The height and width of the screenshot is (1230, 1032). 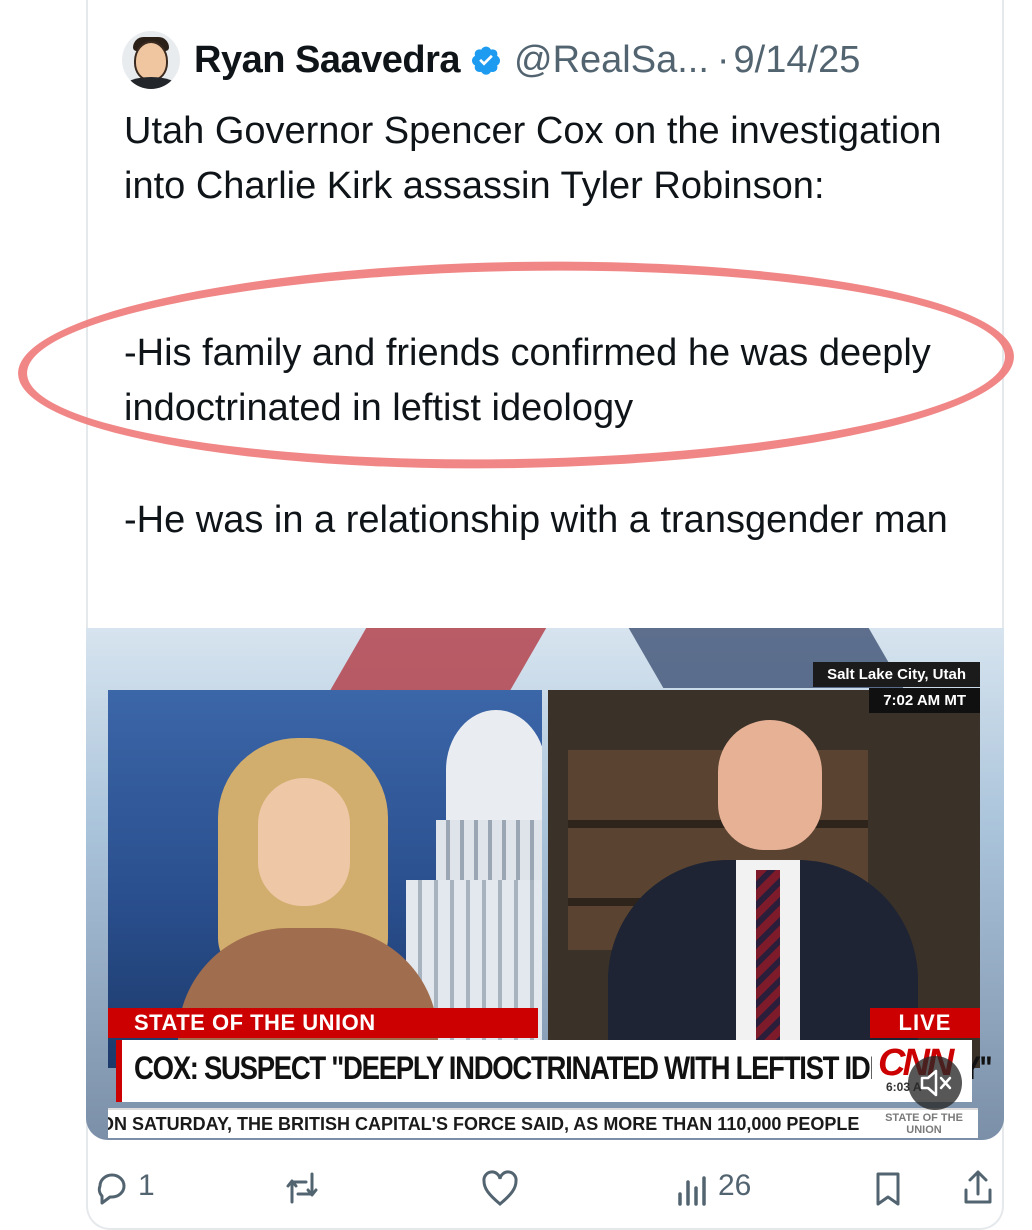 I want to click on like-button, so click(x=503, y=1188).